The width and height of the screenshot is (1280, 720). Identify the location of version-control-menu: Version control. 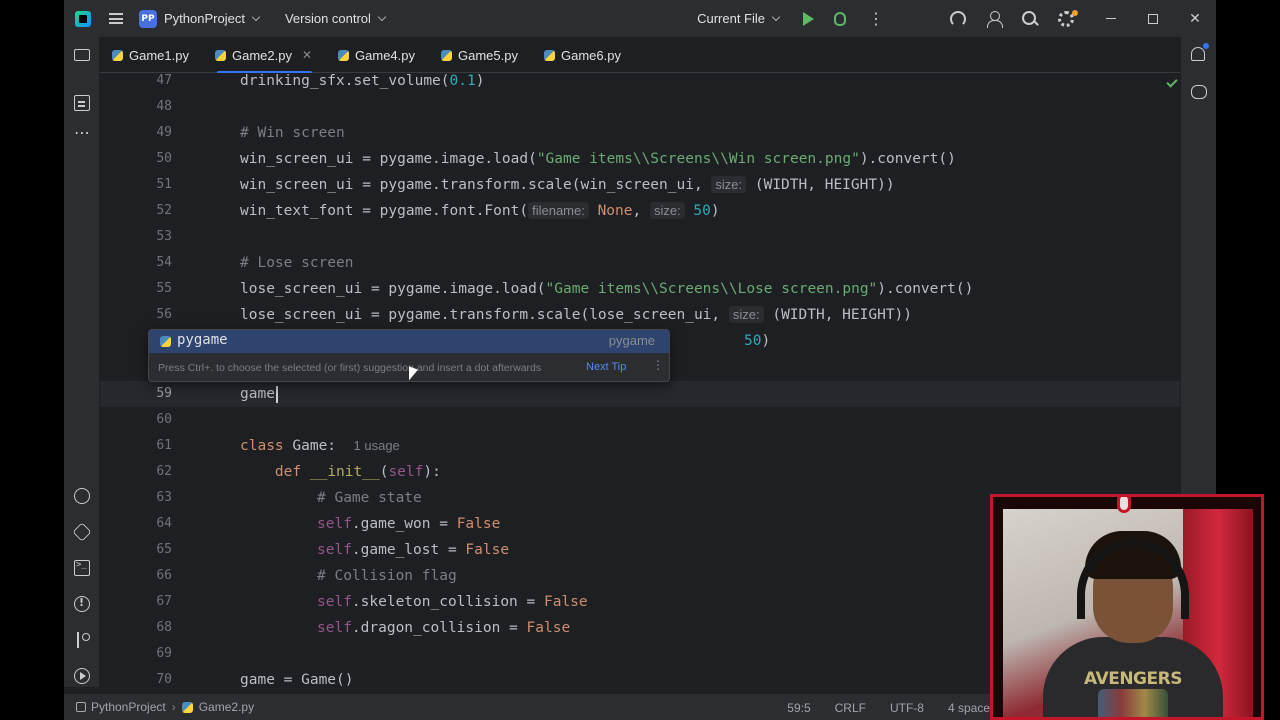
(335, 18).